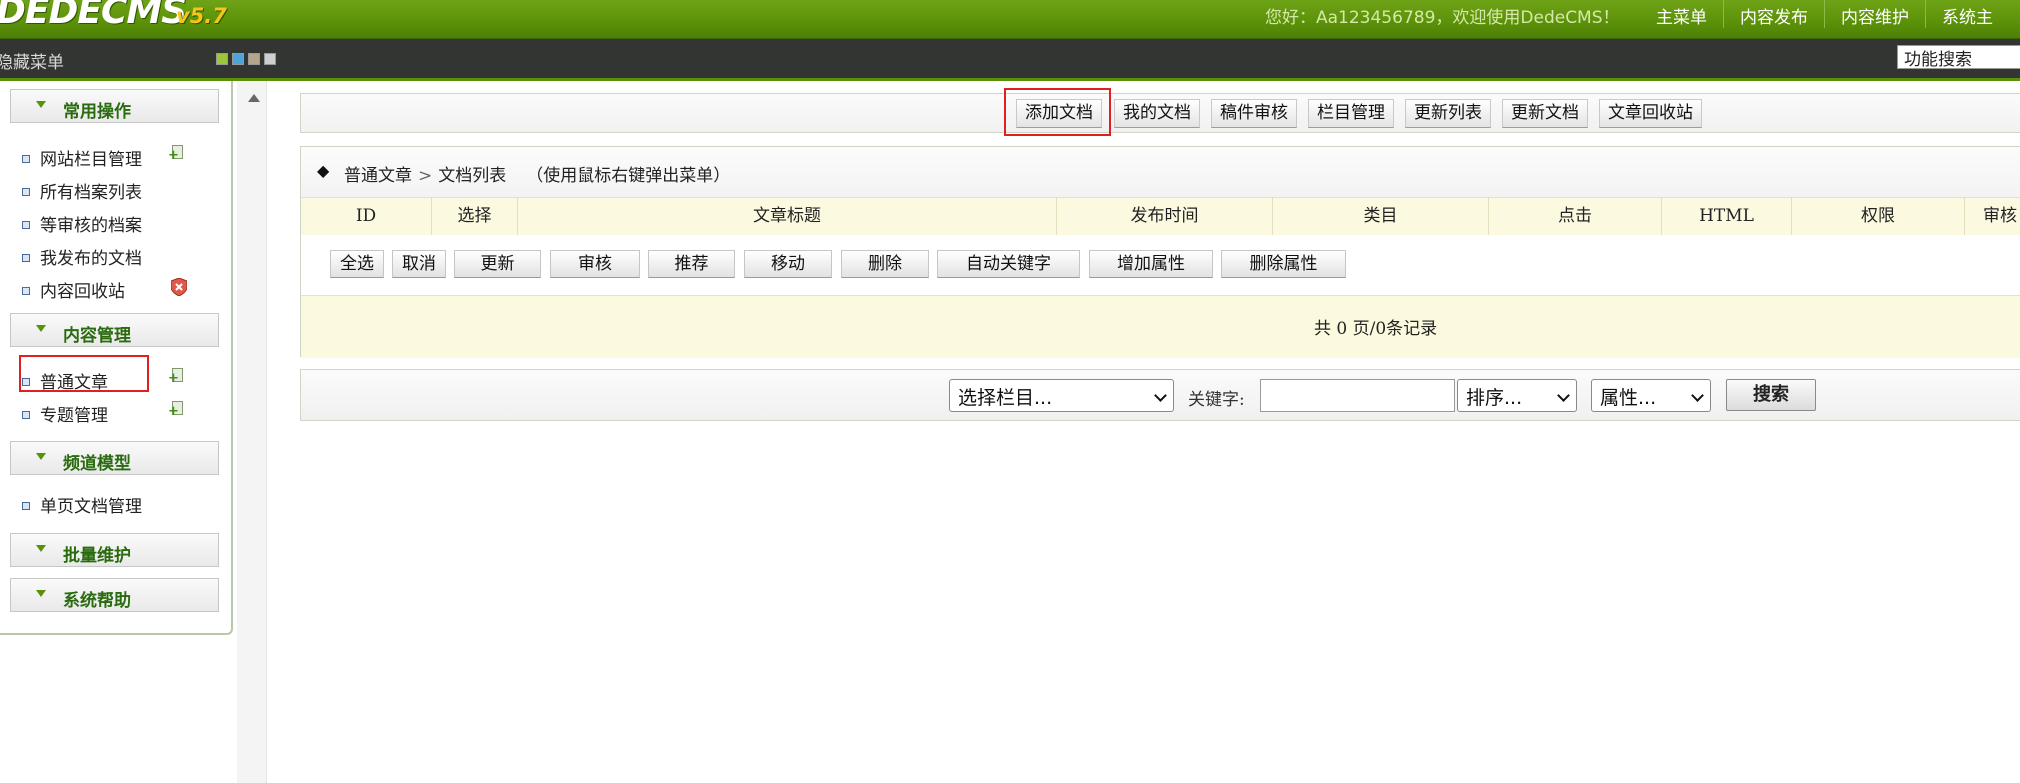 Image resolution: width=2020 pixels, height=783 pixels. I want to click on skin-switcher, so click(246, 59).